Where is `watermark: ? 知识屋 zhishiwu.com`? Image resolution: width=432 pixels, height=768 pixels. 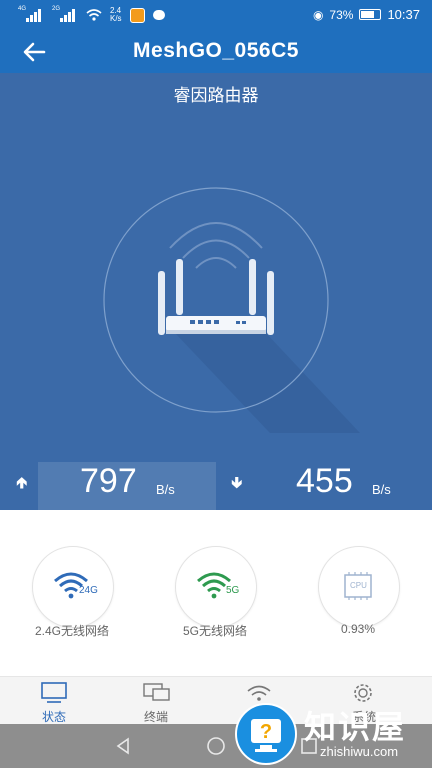 watermark: ? 知识屋 zhishiwu.com is located at coordinates (333, 734).